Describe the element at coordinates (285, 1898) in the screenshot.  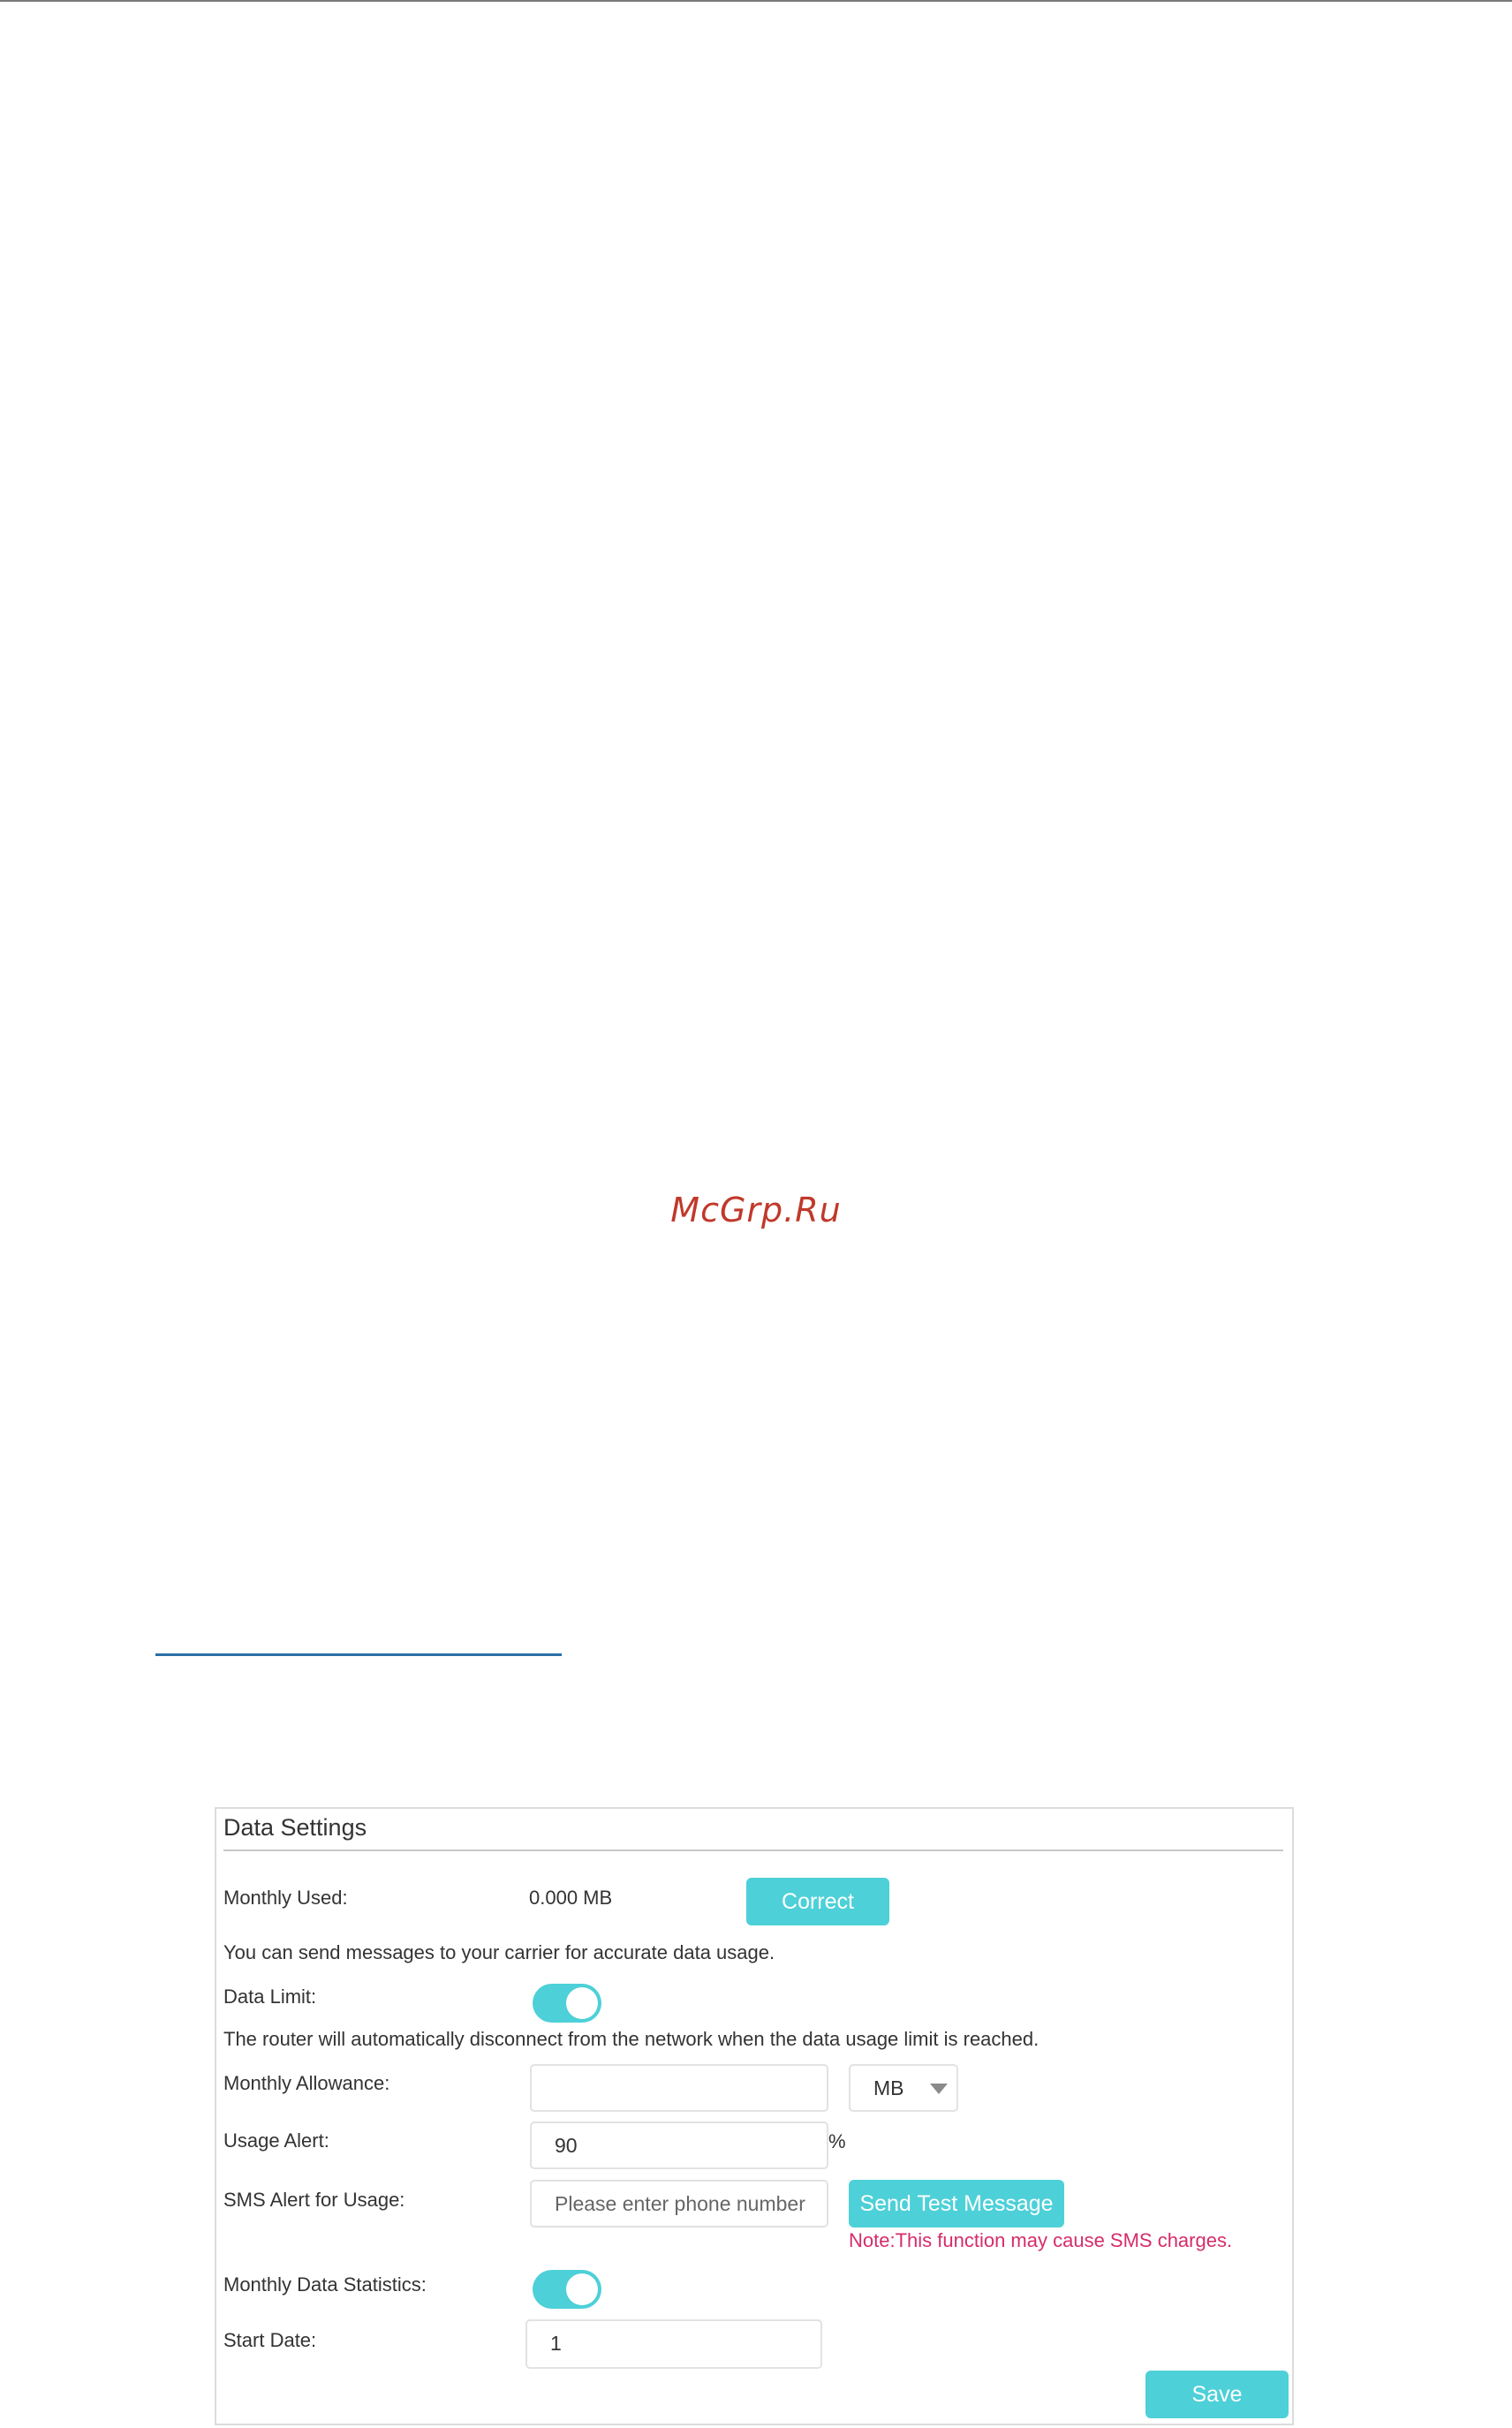
I see `monthly-used-label: Monthly Used:` at that location.